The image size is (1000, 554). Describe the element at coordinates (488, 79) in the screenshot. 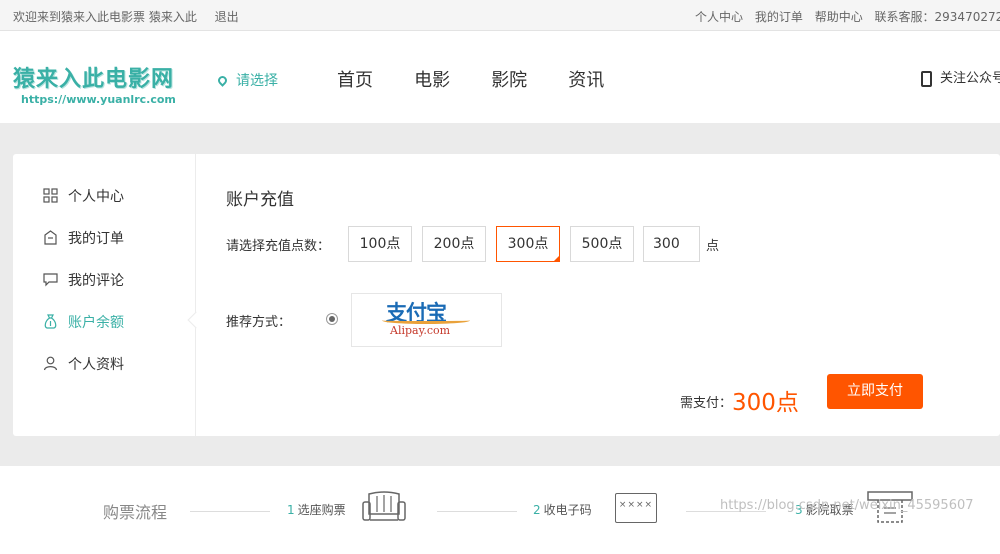

I see `main-nav: 首页 电影 影院 资讯` at that location.